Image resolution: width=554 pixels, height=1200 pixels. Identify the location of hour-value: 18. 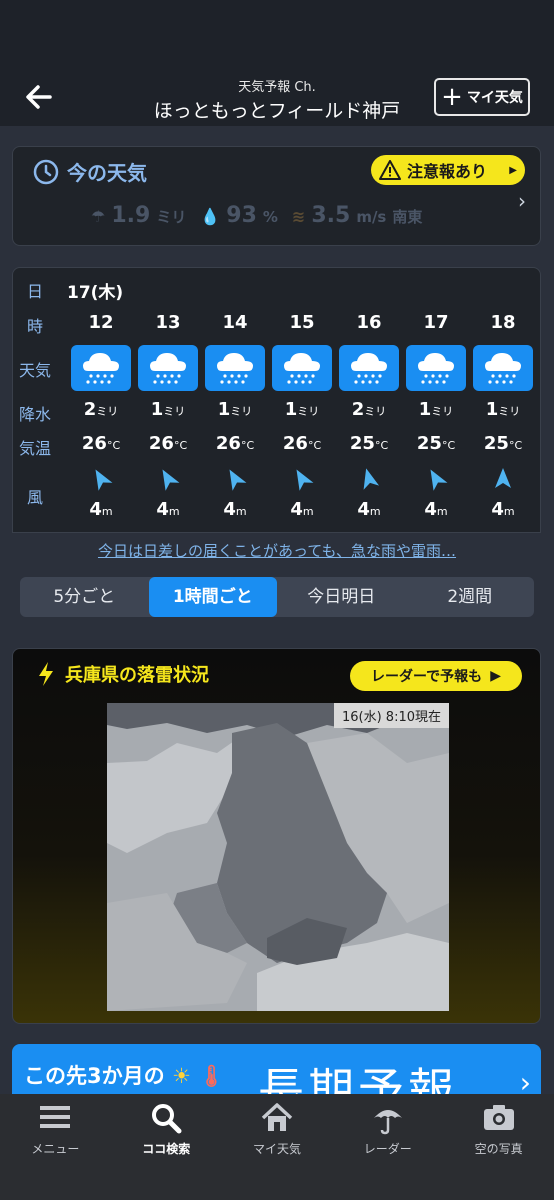
(503, 322).